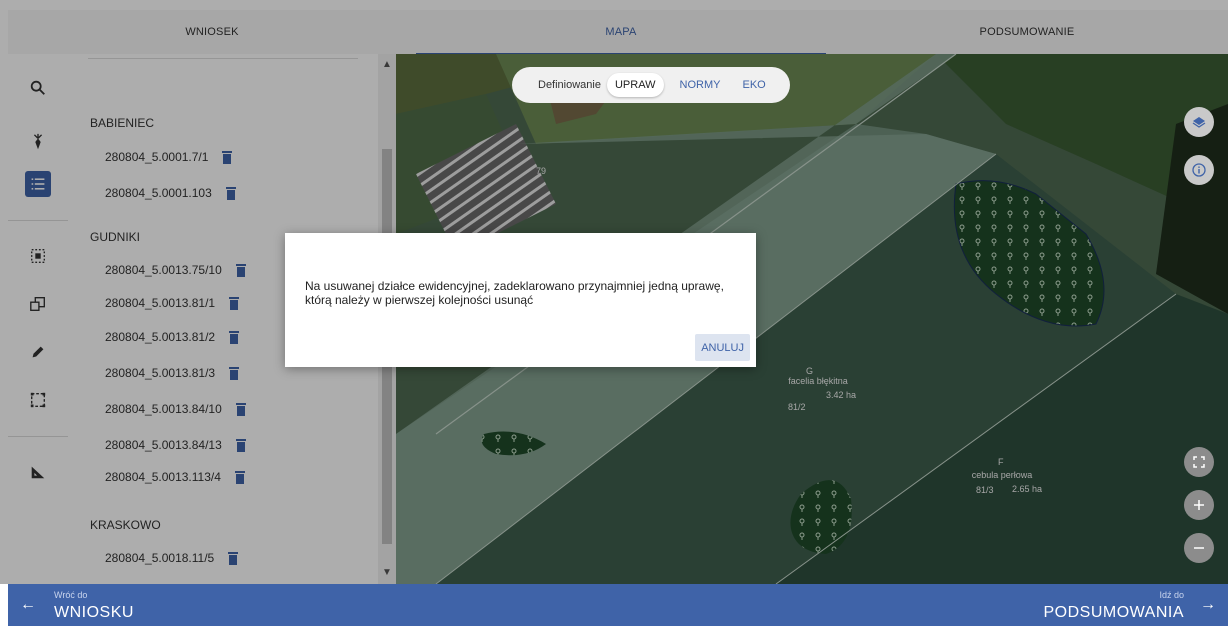 This screenshot has width=1228, height=626. Describe the element at coordinates (175, 445) in the screenshot. I see `list-item: 280804_5.0013.84/13` at that location.